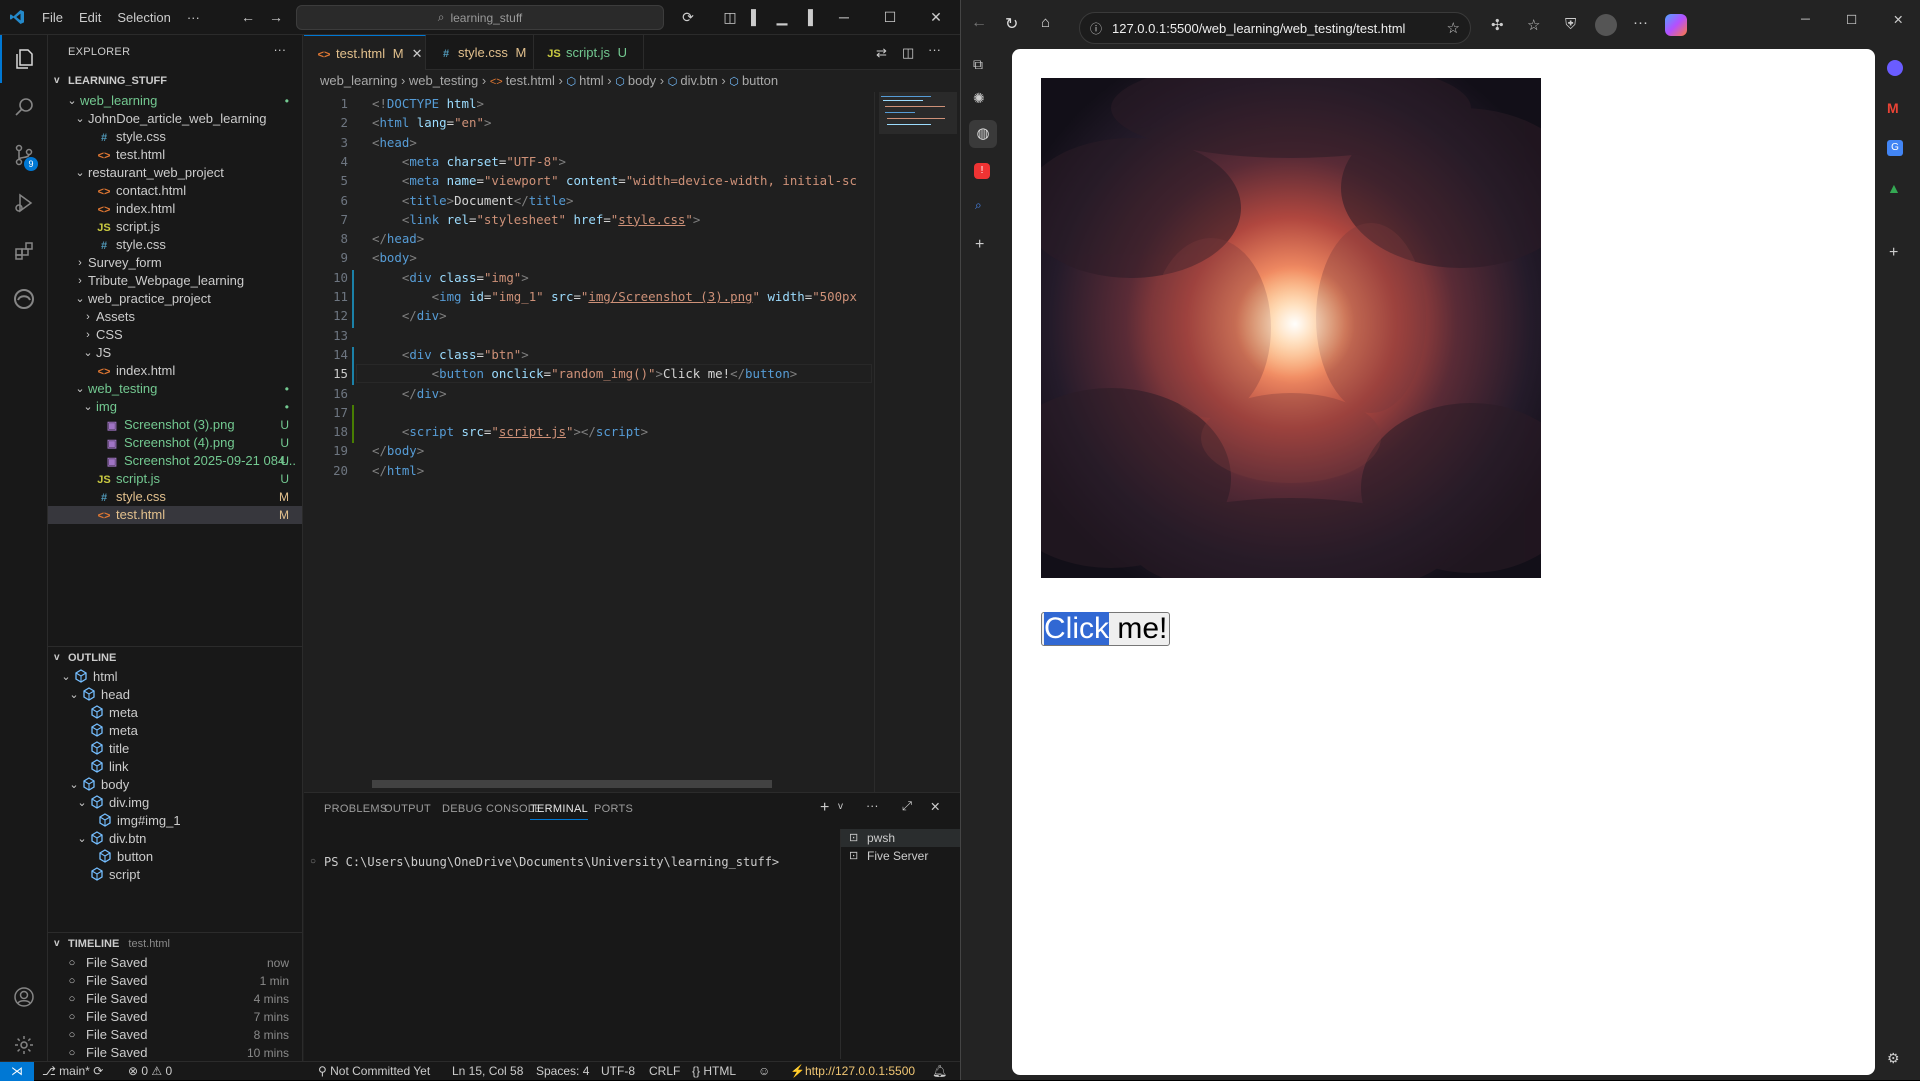  What do you see at coordinates (881, 53) in the screenshot?
I see `open-changes-icon: ⇄` at bounding box center [881, 53].